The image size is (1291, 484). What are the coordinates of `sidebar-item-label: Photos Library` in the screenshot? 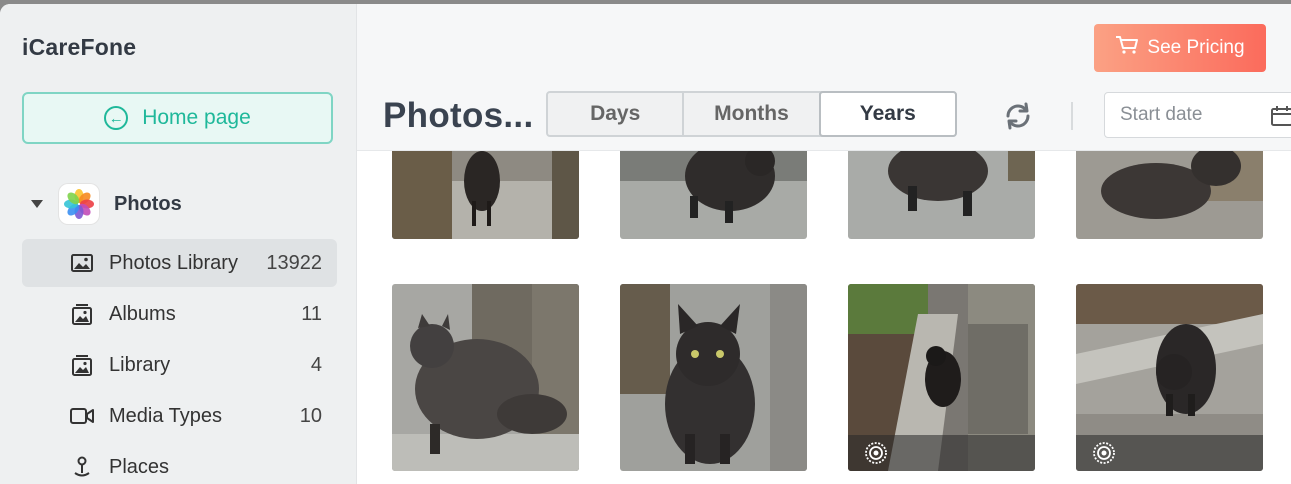 It's located at (173, 262).